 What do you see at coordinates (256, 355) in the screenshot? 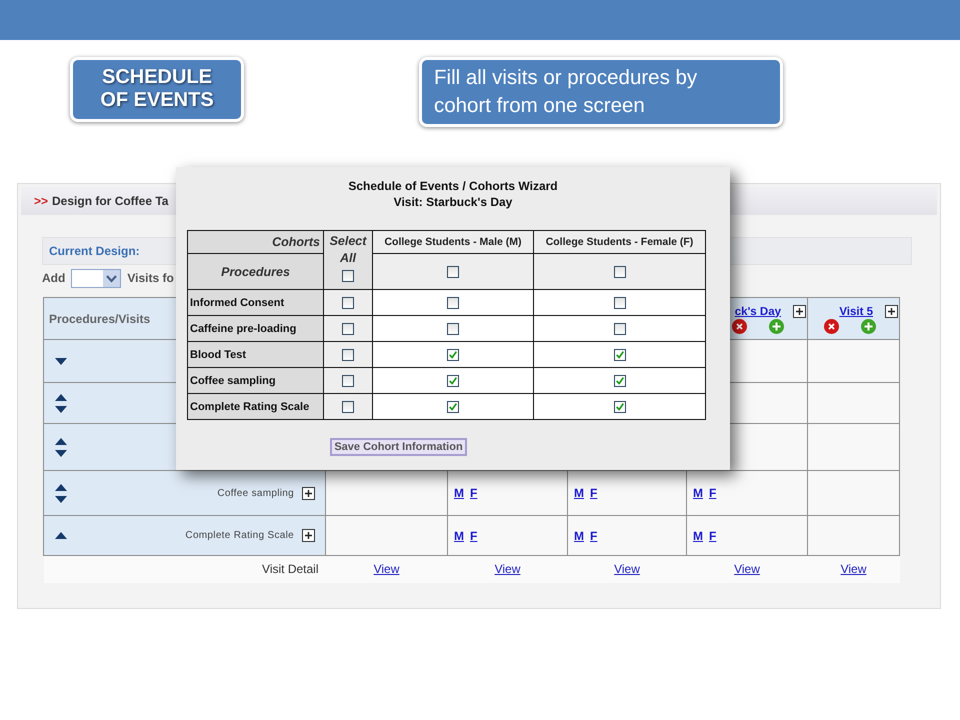
I see `procedure-name: Blood Test` at bounding box center [256, 355].